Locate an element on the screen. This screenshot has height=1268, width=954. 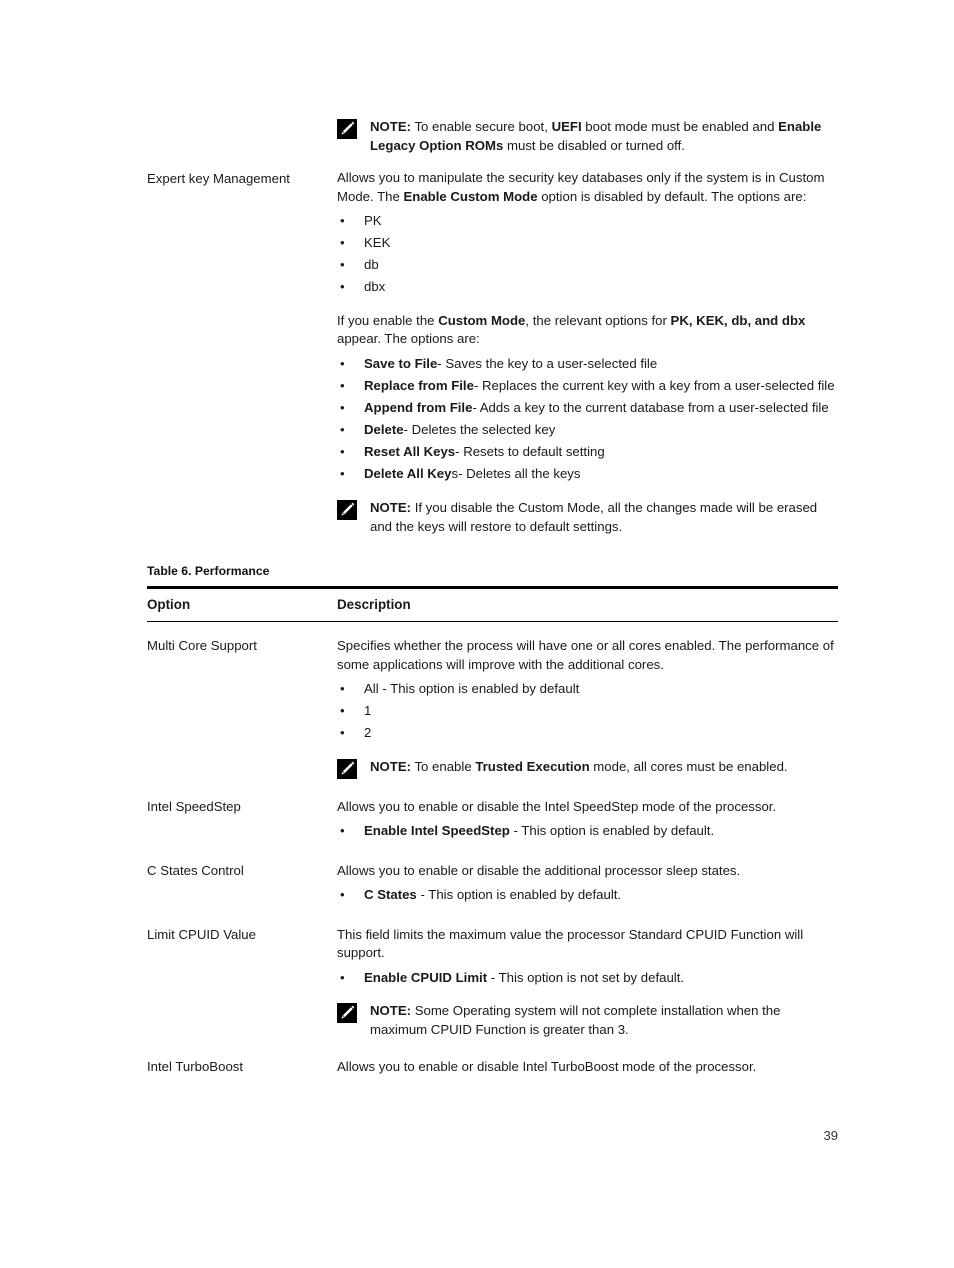
ekm-cm-bold1: Custom Mode is located at coordinates (482, 320).